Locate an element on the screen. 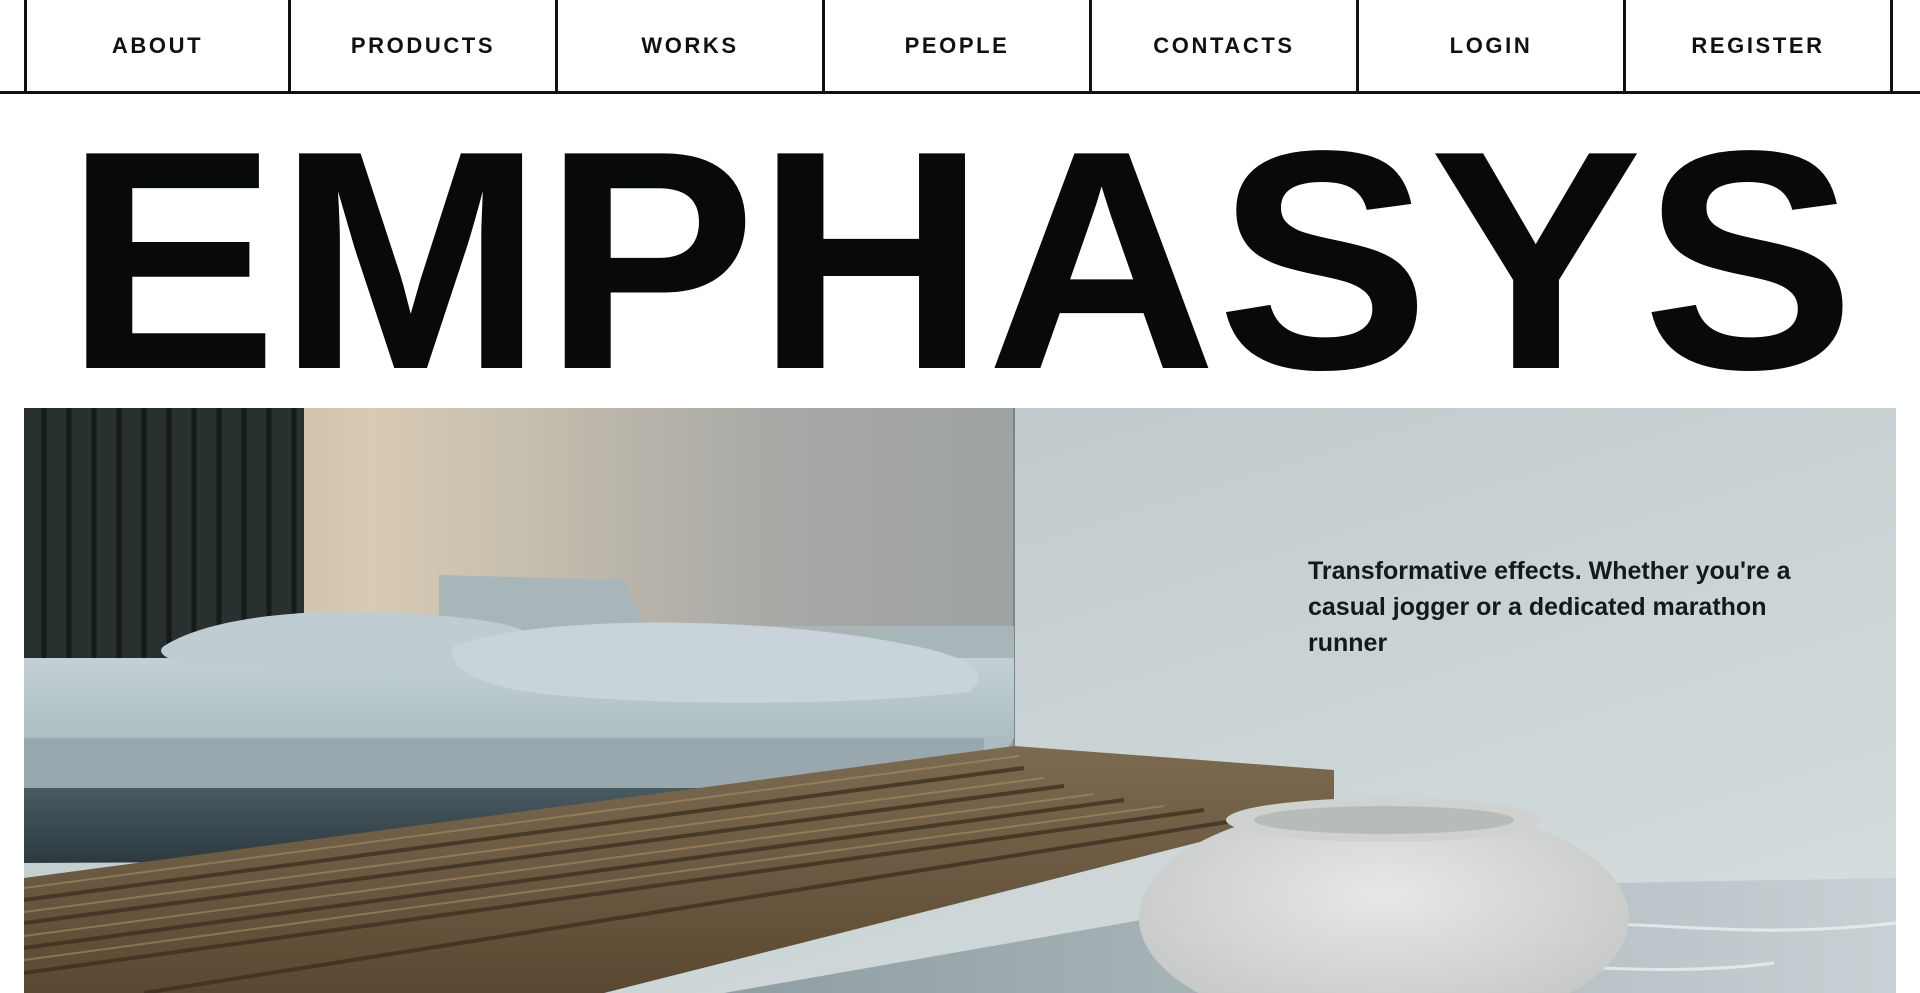 The width and height of the screenshot is (1920, 993). nav-item-people: PEOPLE is located at coordinates (958, 45).